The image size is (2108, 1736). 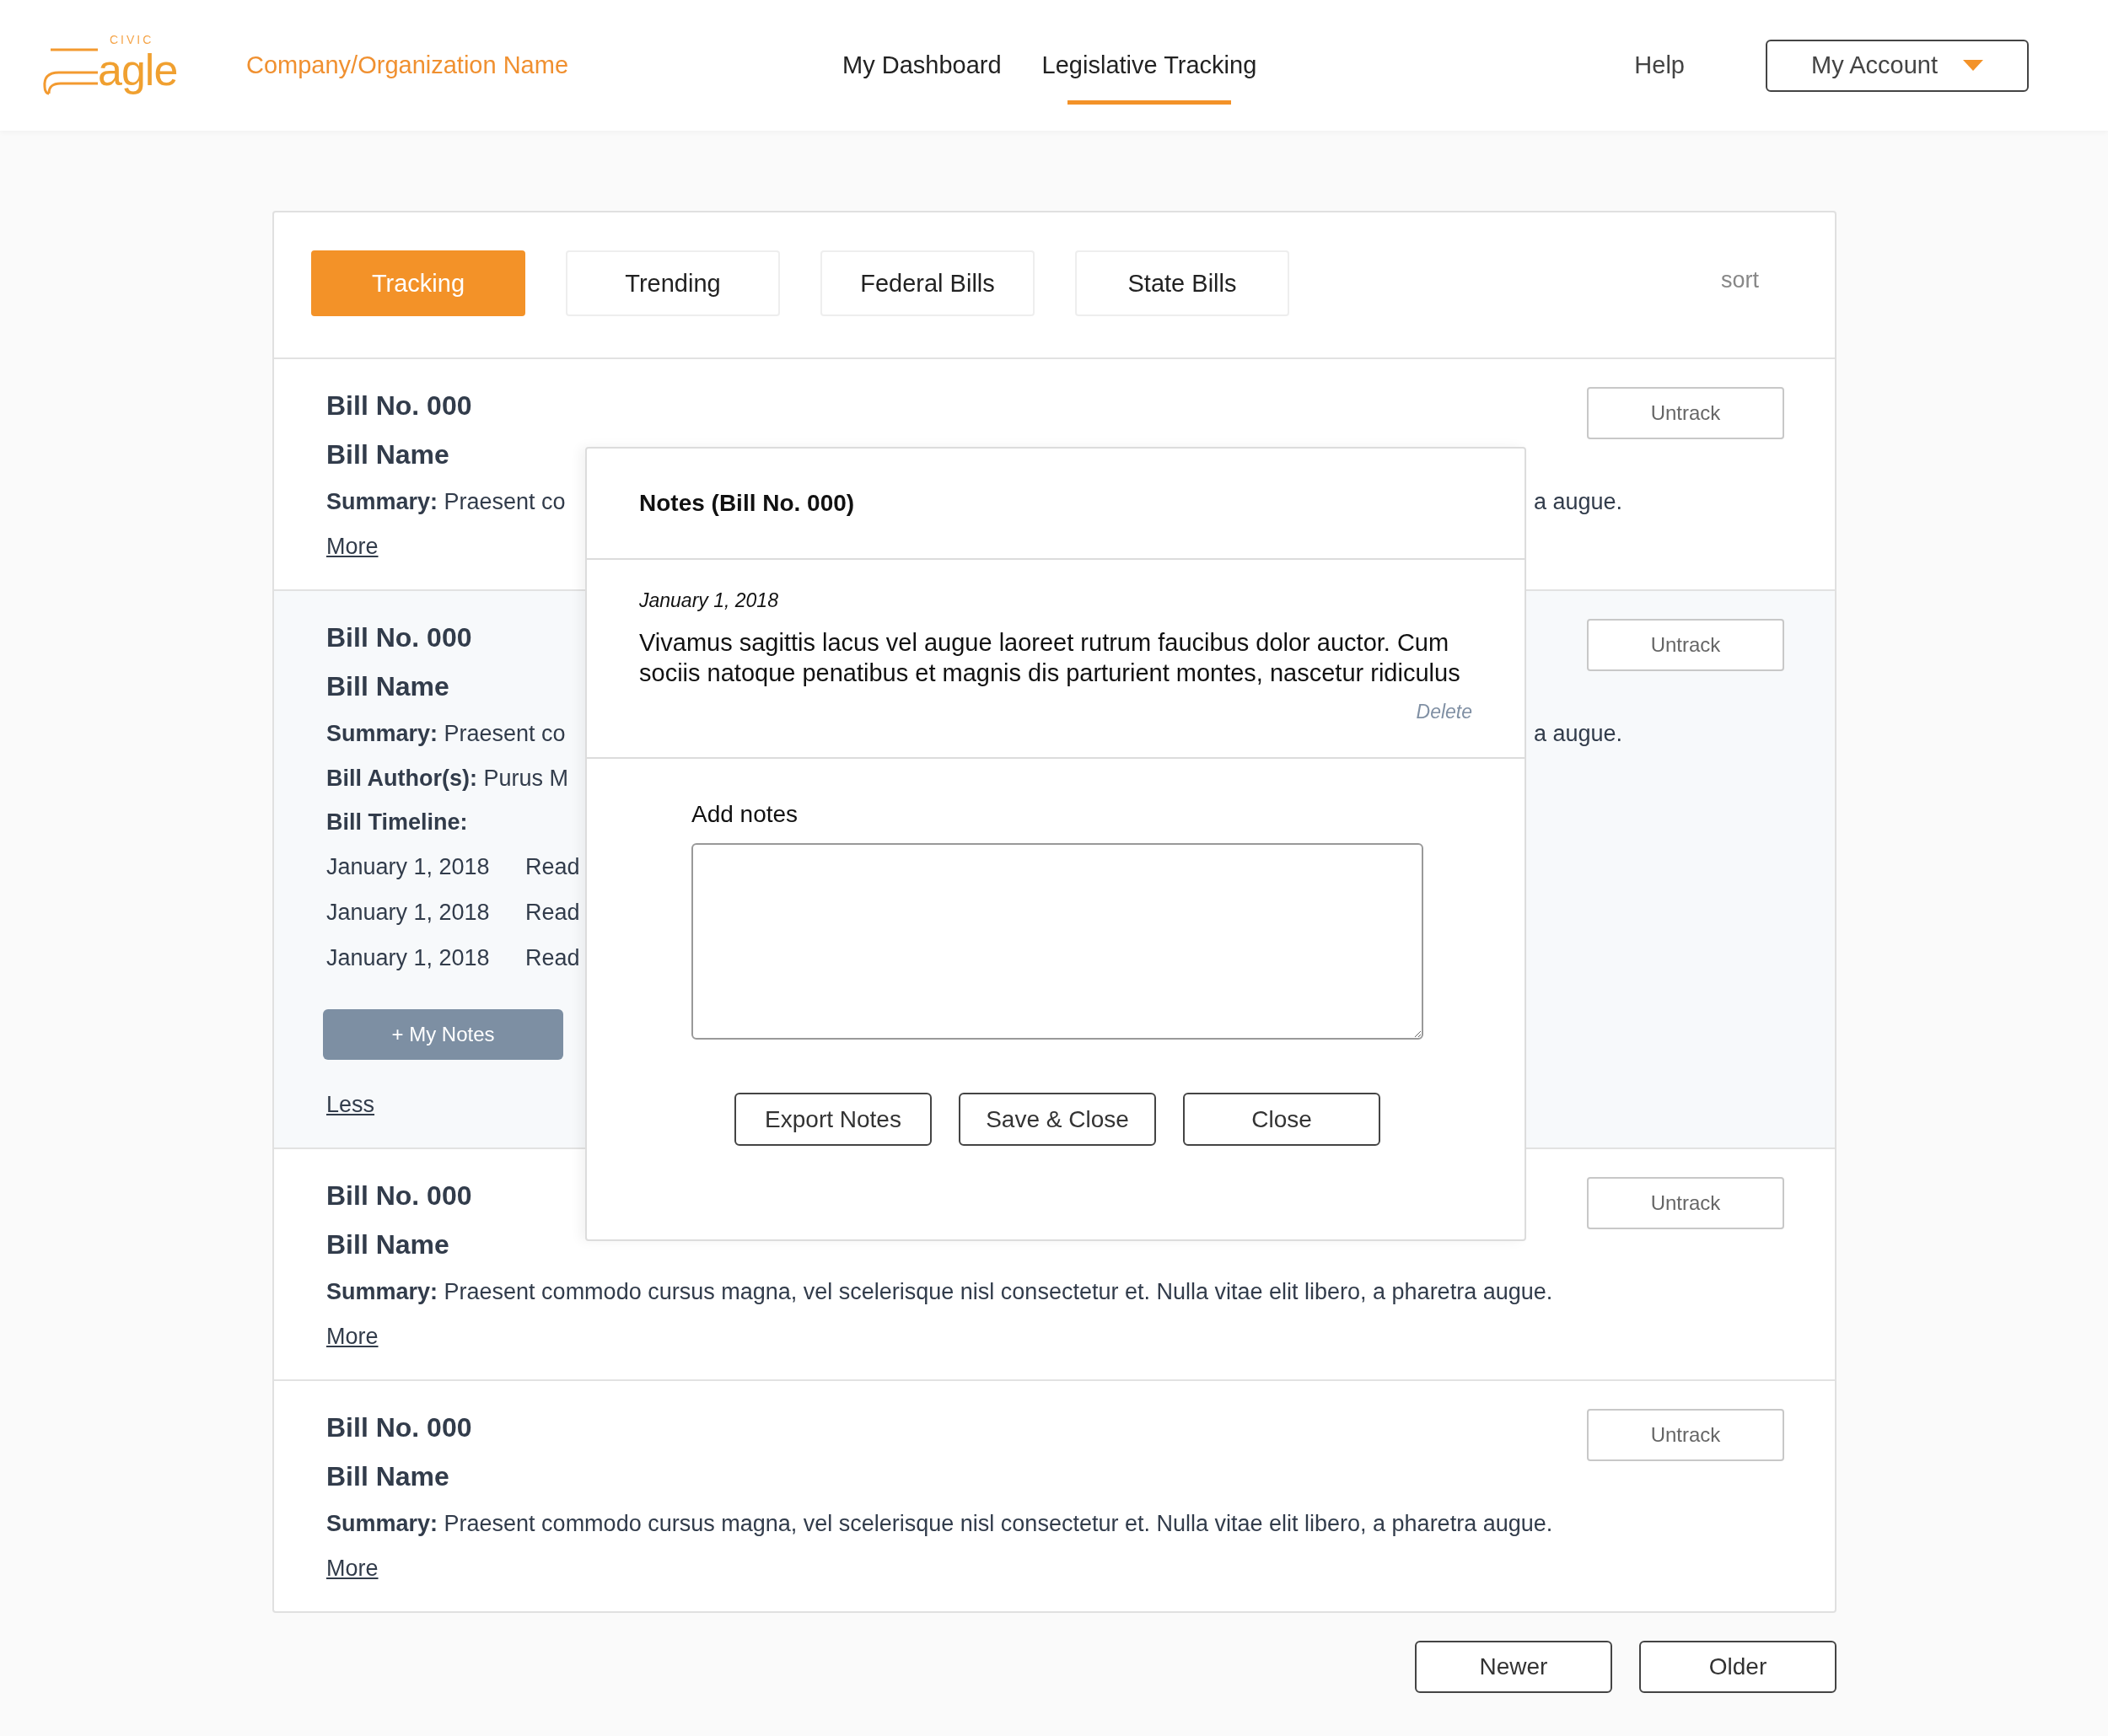 I want to click on account-dropdown: My Account, so click(x=1897, y=65).